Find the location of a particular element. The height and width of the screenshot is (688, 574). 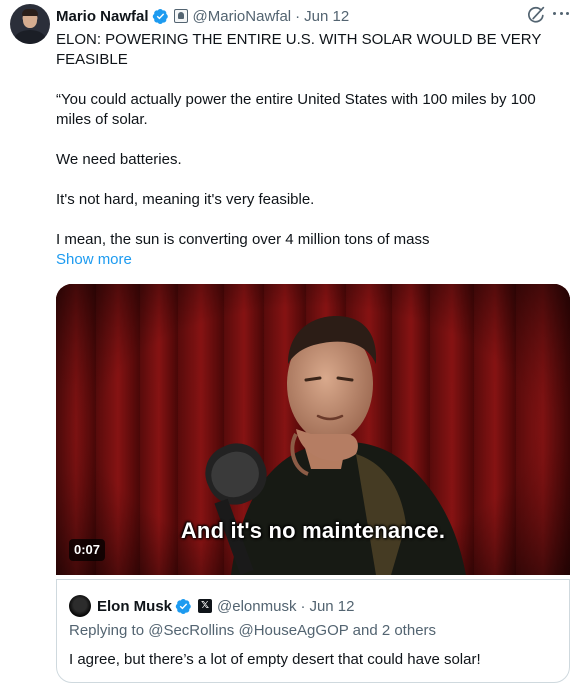

author-avatar is located at coordinates (30, 24).